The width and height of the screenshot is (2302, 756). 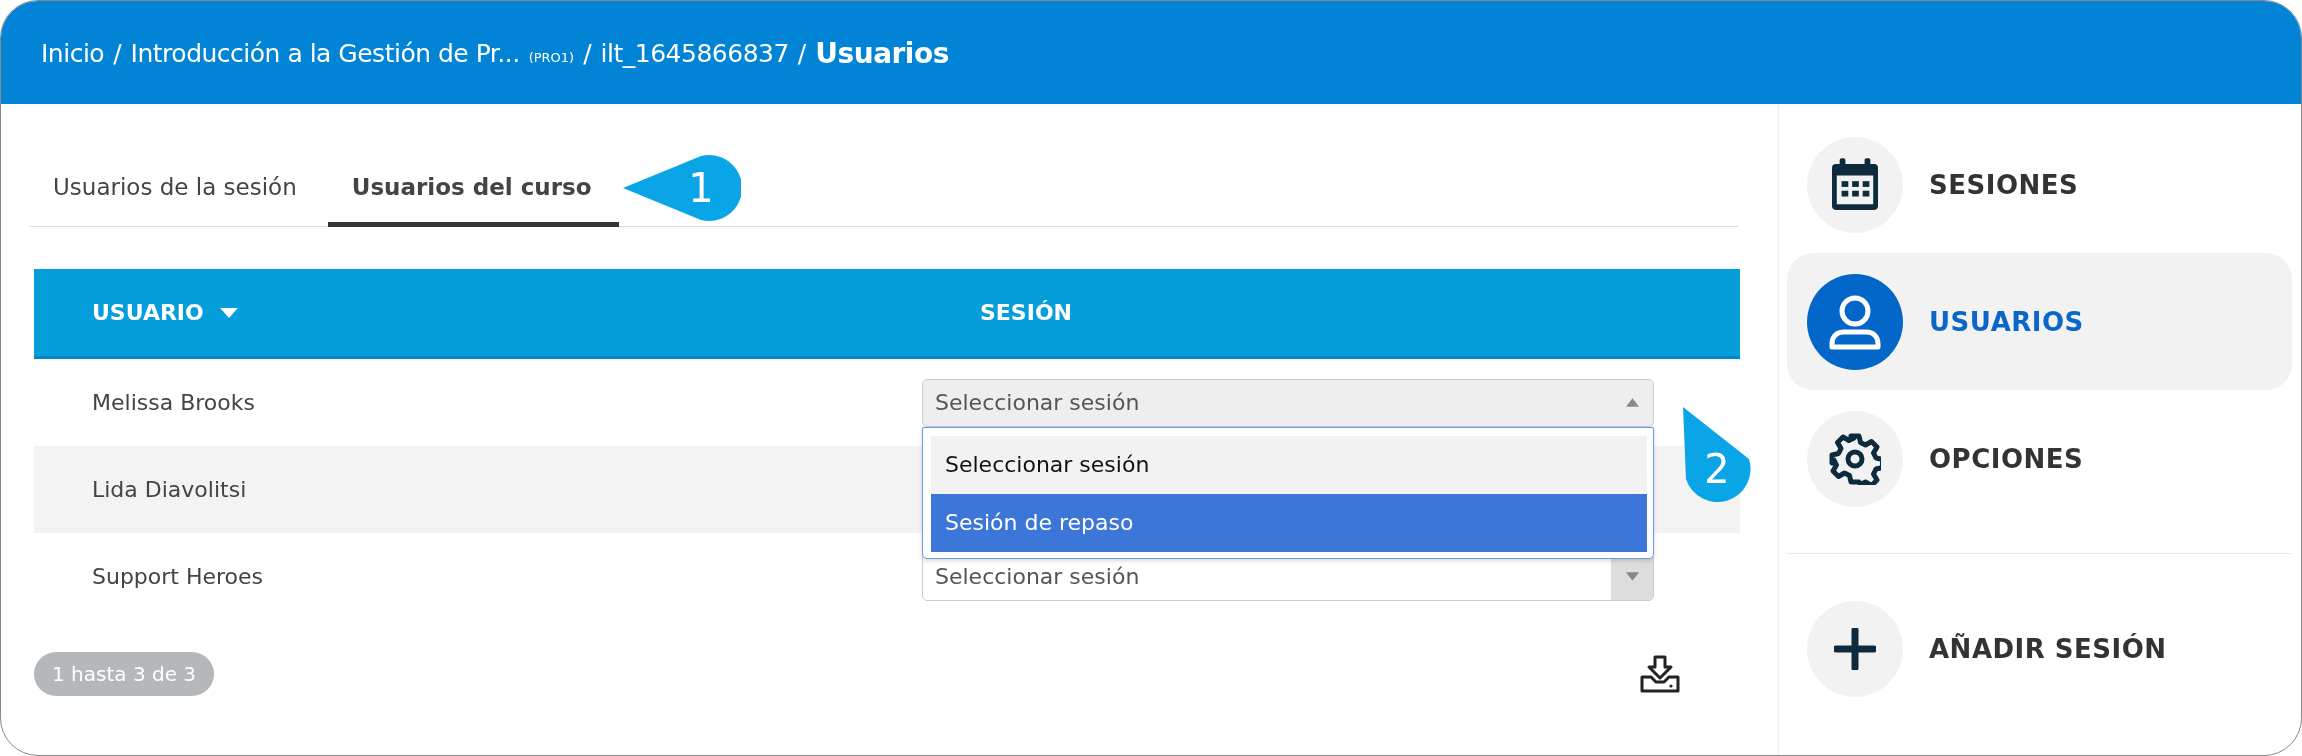 I want to click on tab: Usuarios de la sesión, so click(x=176, y=189).